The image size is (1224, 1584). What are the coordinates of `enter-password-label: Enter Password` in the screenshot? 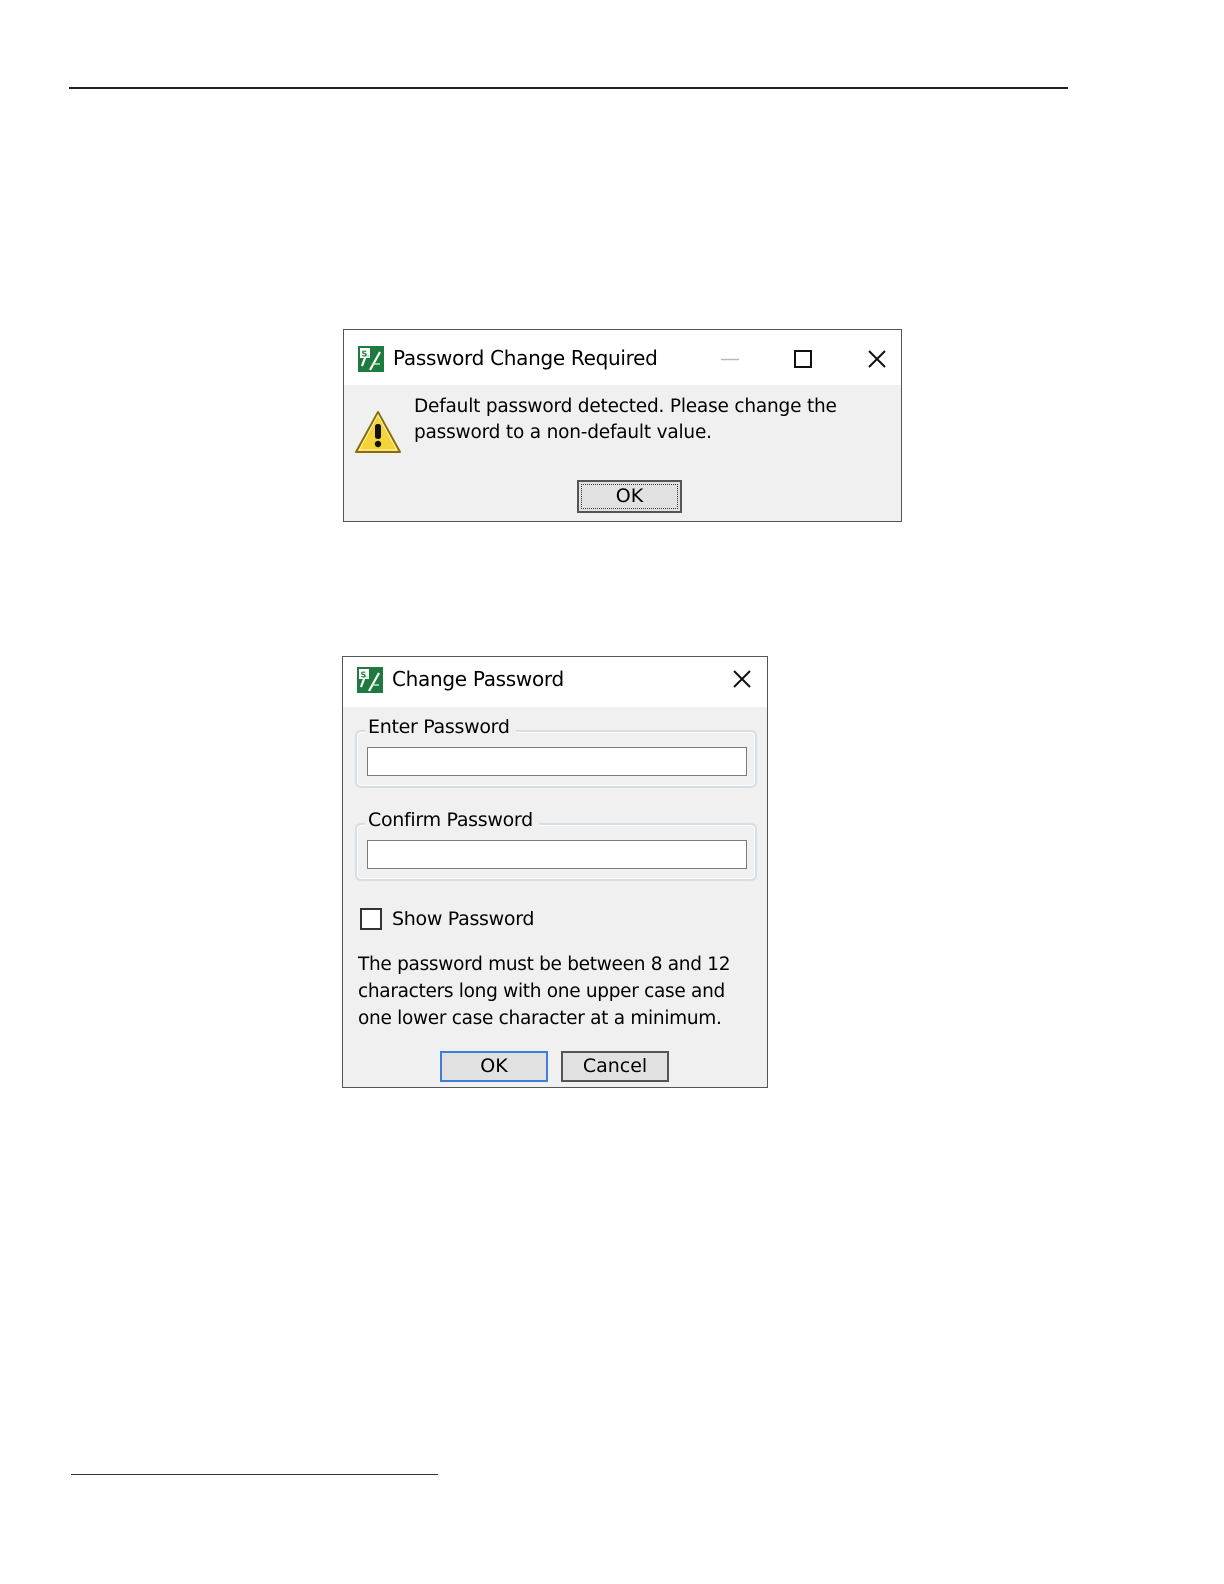 It's located at (440, 727).